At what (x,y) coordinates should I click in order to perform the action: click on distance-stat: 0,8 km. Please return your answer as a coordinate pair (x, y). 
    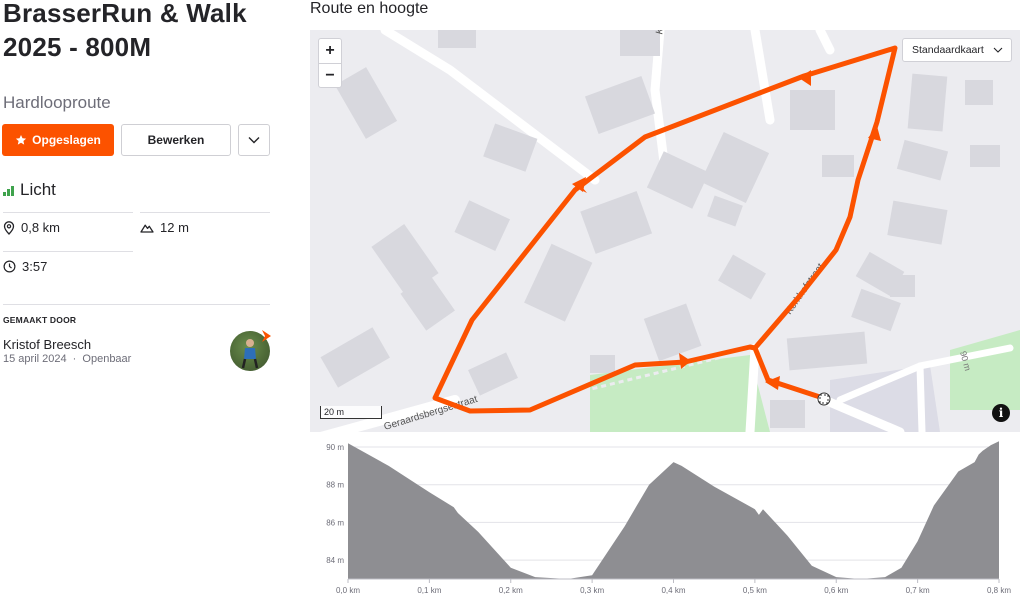
    Looking at the image, I should click on (31, 227).